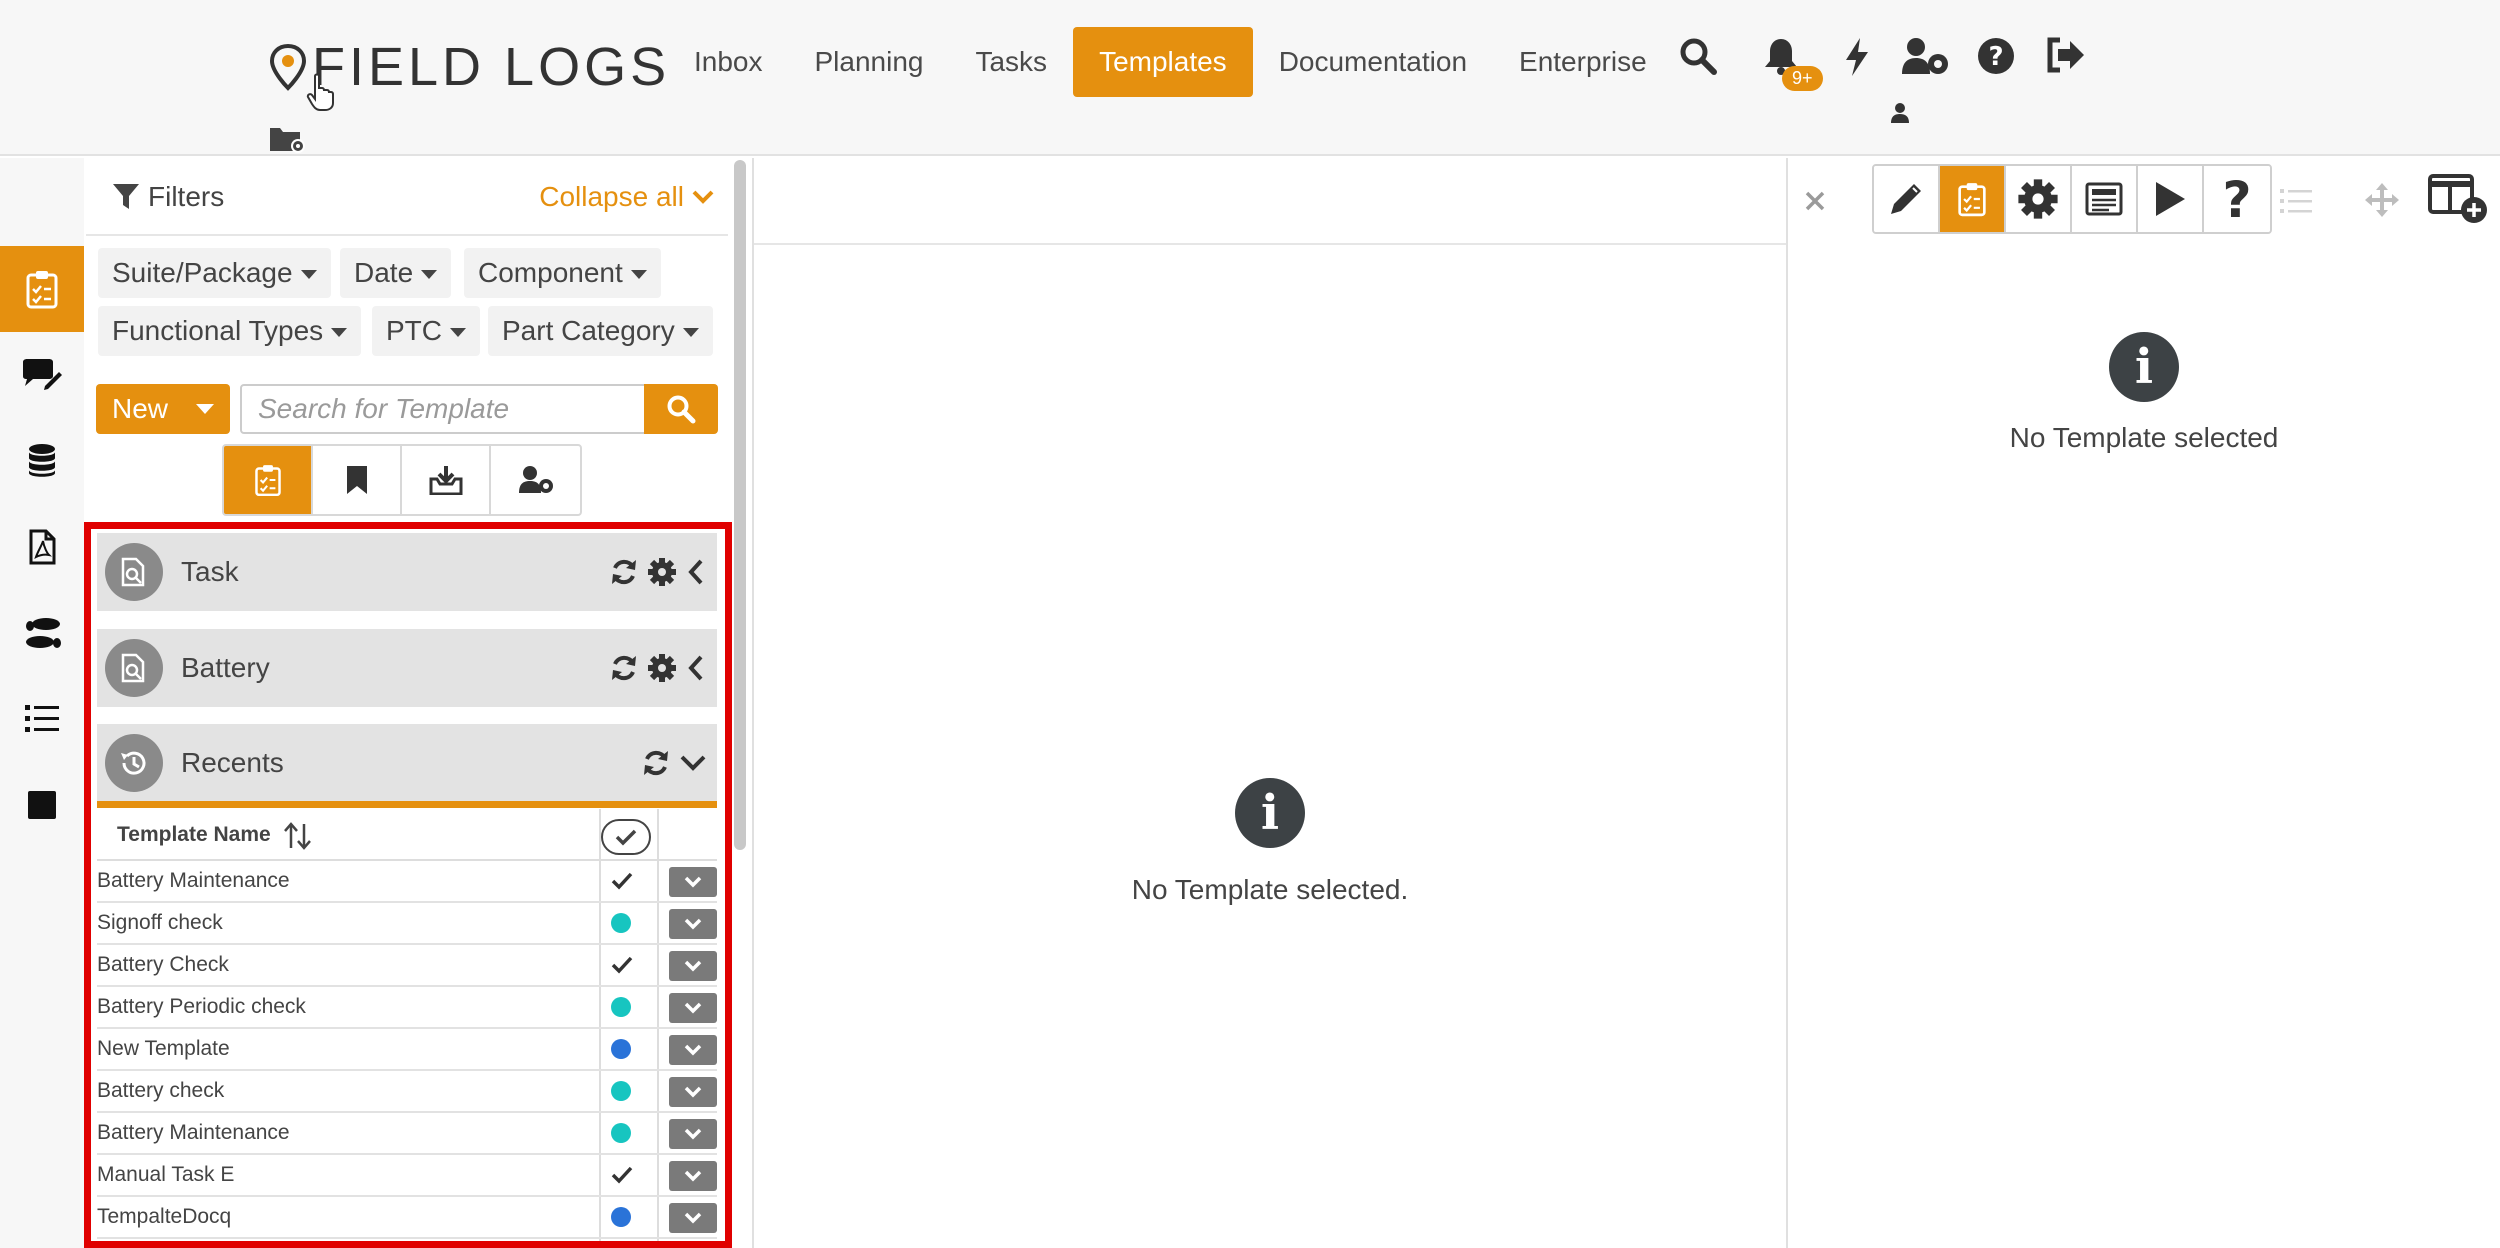 This screenshot has height=1248, width=2500. Describe the element at coordinates (194, 835) in the screenshot. I see `column-header-template-name: Template Name` at that location.